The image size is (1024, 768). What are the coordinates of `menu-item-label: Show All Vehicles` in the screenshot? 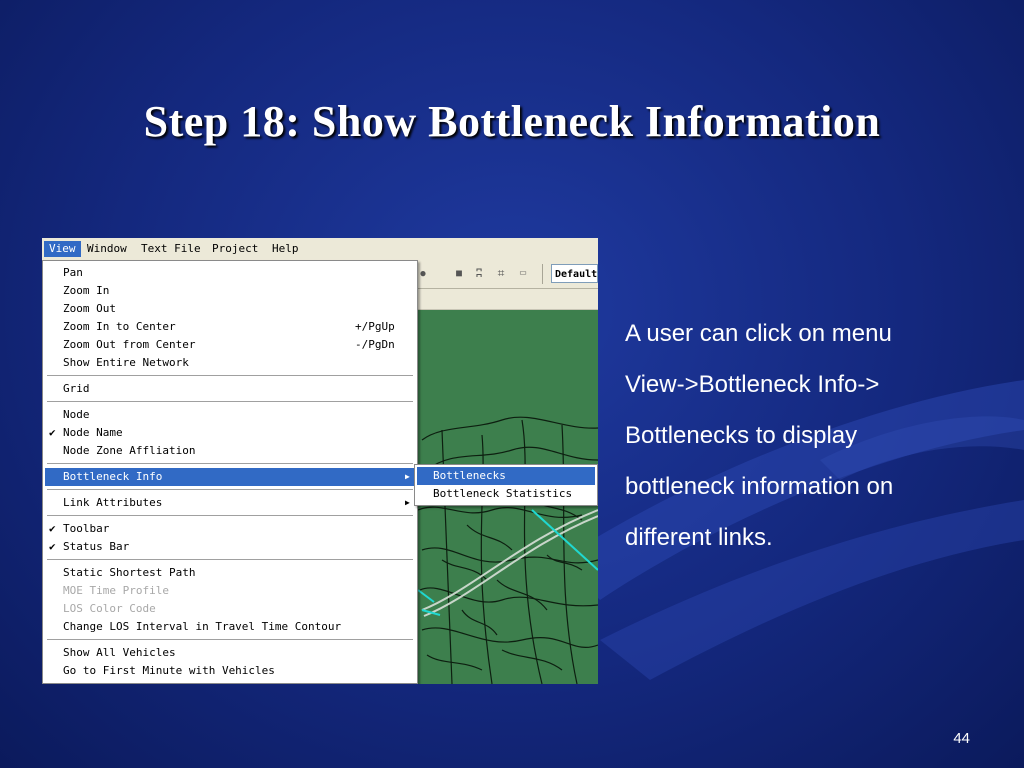 It's located at (119, 652).